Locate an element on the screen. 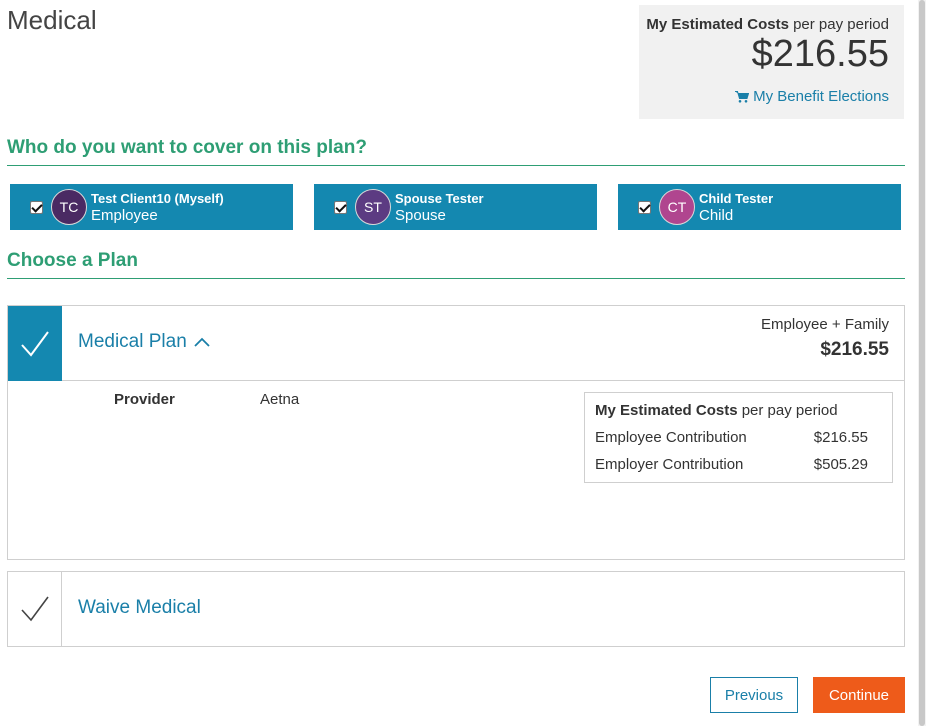 The image size is (926, 726). member-info: Test Client10 (Myself) Employee is located at coordinates (157, 207).